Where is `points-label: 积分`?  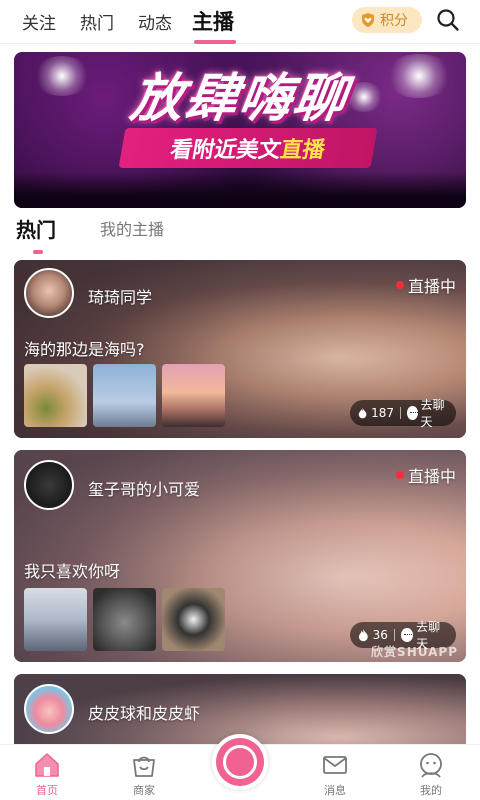 points-label: 积分 is located at coordinates (394, 21).